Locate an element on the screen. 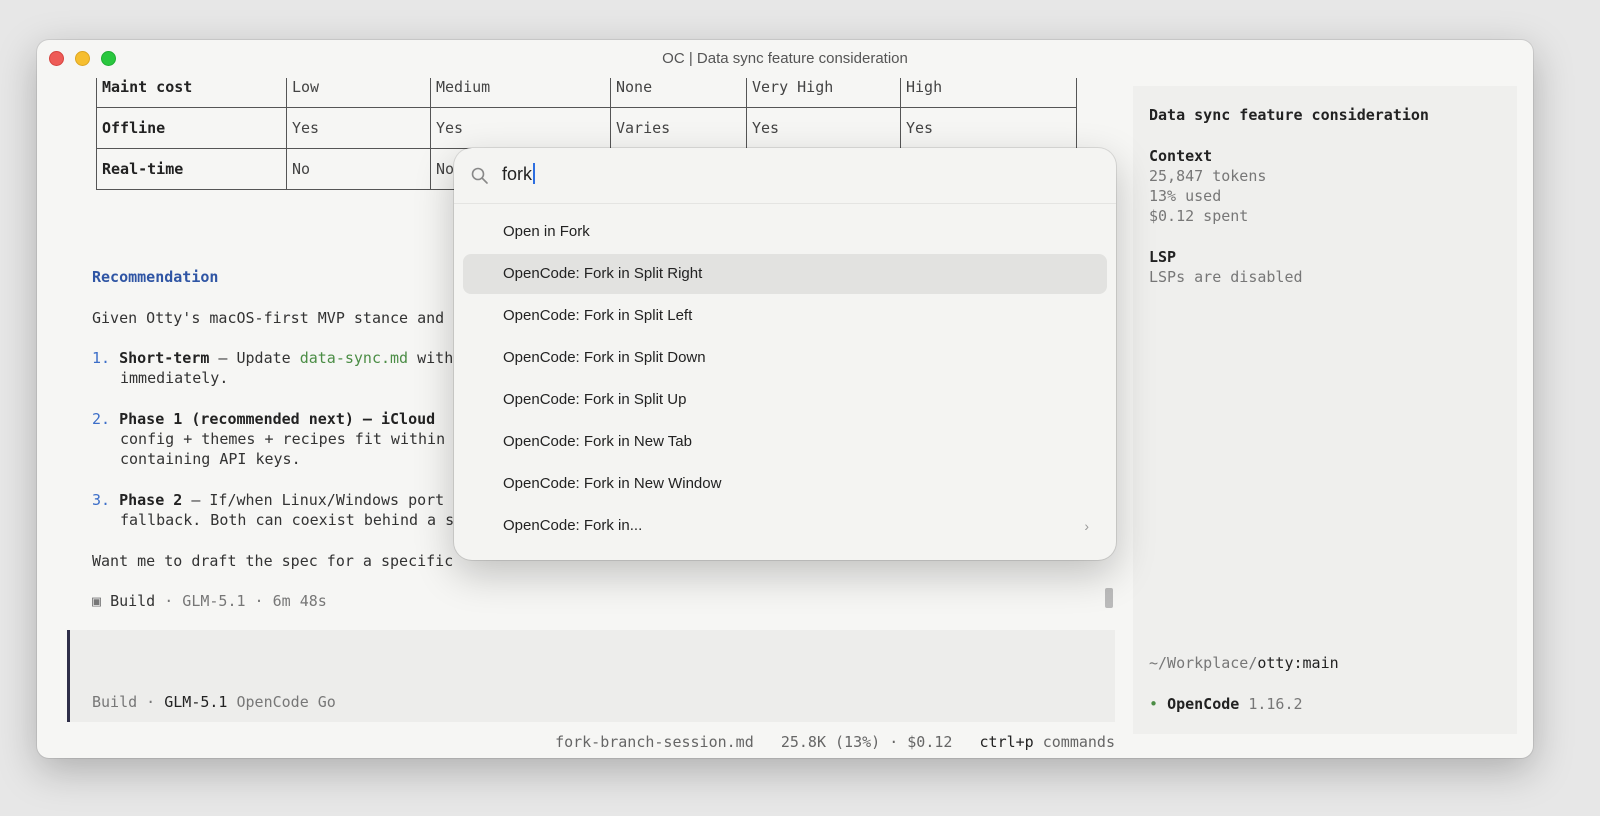 The image size is (1600, 816). mode-label: Build is located at coordinates (115, 702).